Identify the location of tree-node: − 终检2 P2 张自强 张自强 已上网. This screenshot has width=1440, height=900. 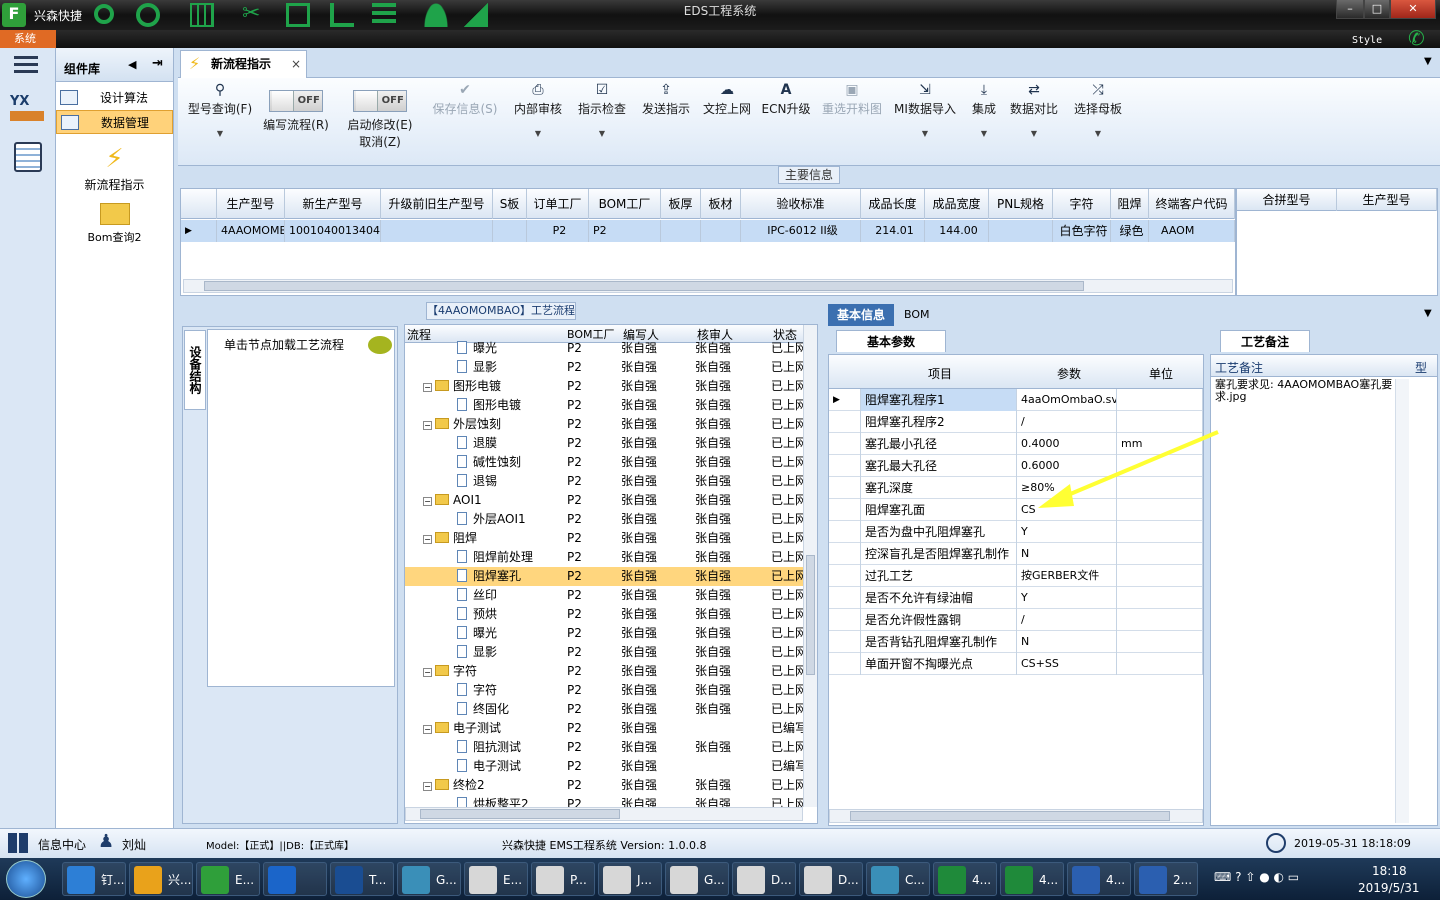
(607, 785).